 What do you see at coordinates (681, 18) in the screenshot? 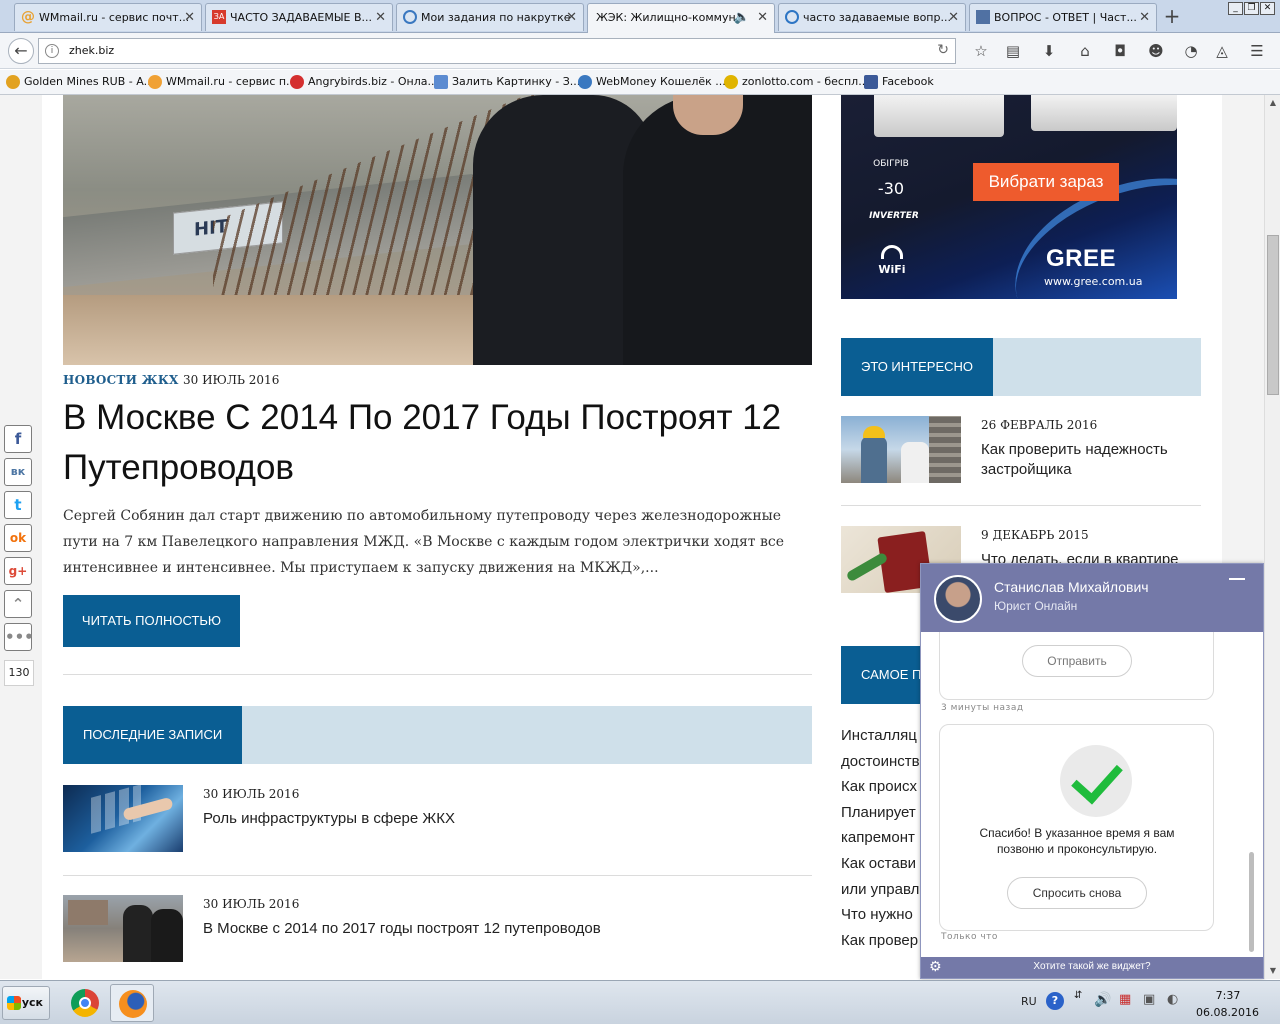
I see `tab-zhek: ЖЭК: Жилищно-коммун... 🔈 ✕` at bounding box center [681, 18].